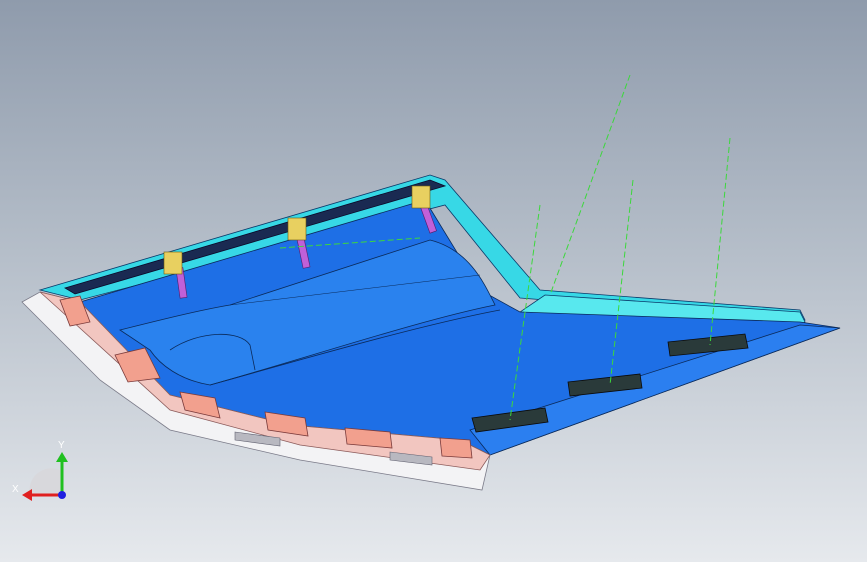 This screenshot has width=867, height=562. Describe the element at coordinates (45, 475) in the screenshot. I see `axis-triad: Y X` at that location.